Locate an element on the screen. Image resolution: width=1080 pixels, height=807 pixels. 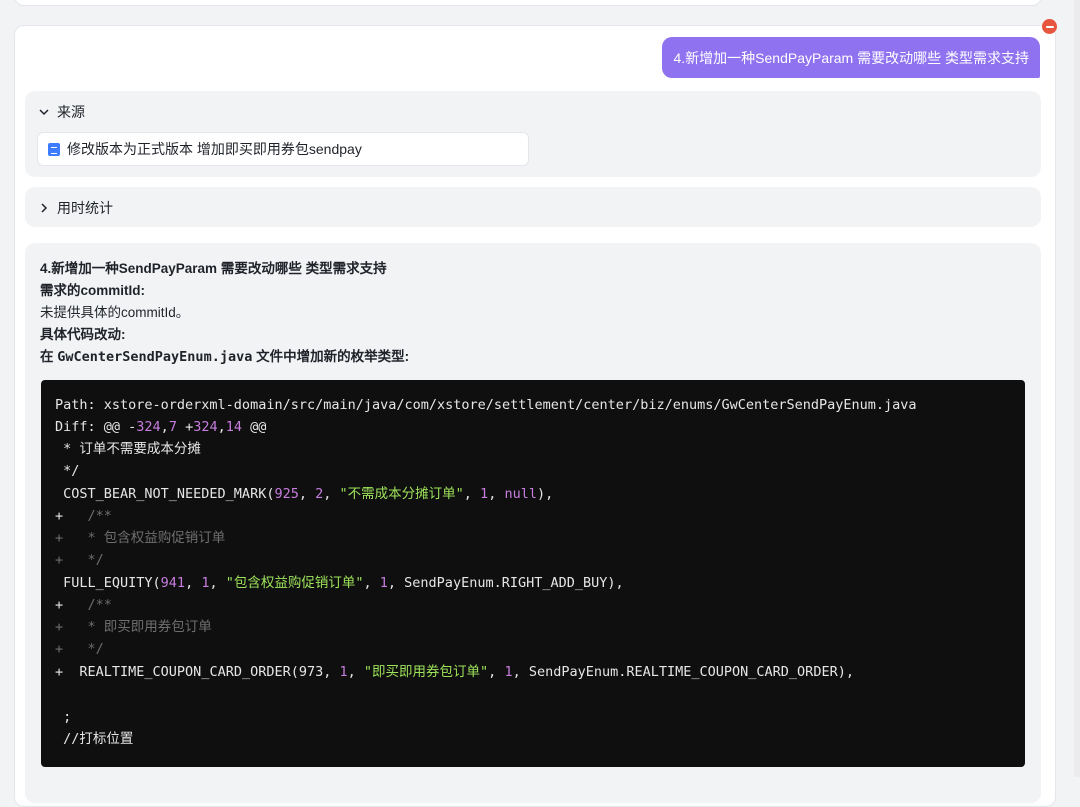
file-line: 在 GwCenterSendPayEnum.java 文件中增加新的枚举类型: is located at coordinates (224, 355).